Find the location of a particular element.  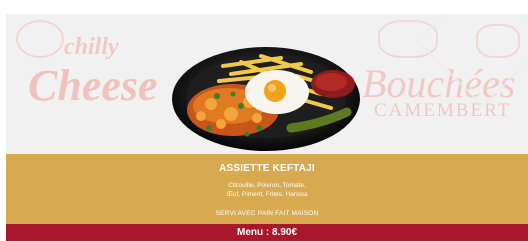

watermark-brand-line2: Cheese is located at coordinates (93, 85).